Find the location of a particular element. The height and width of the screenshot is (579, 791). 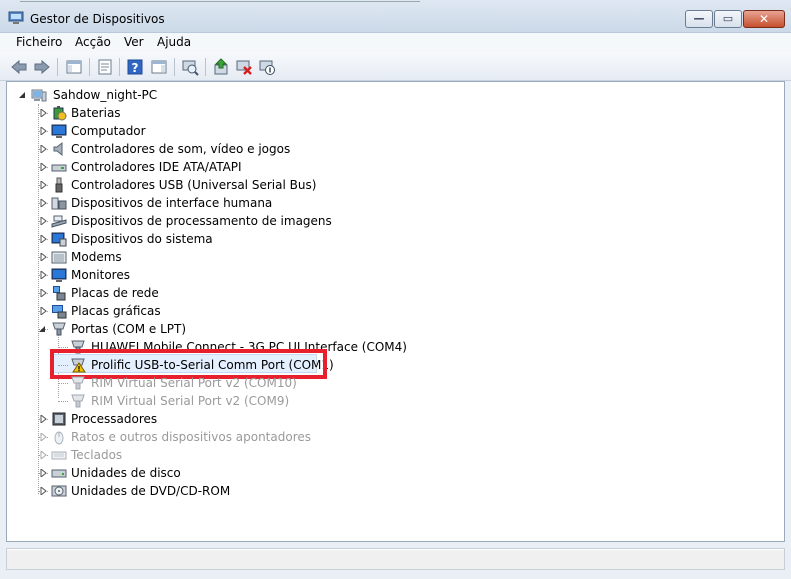

monitor-icon is located at coordinates (59, 275).